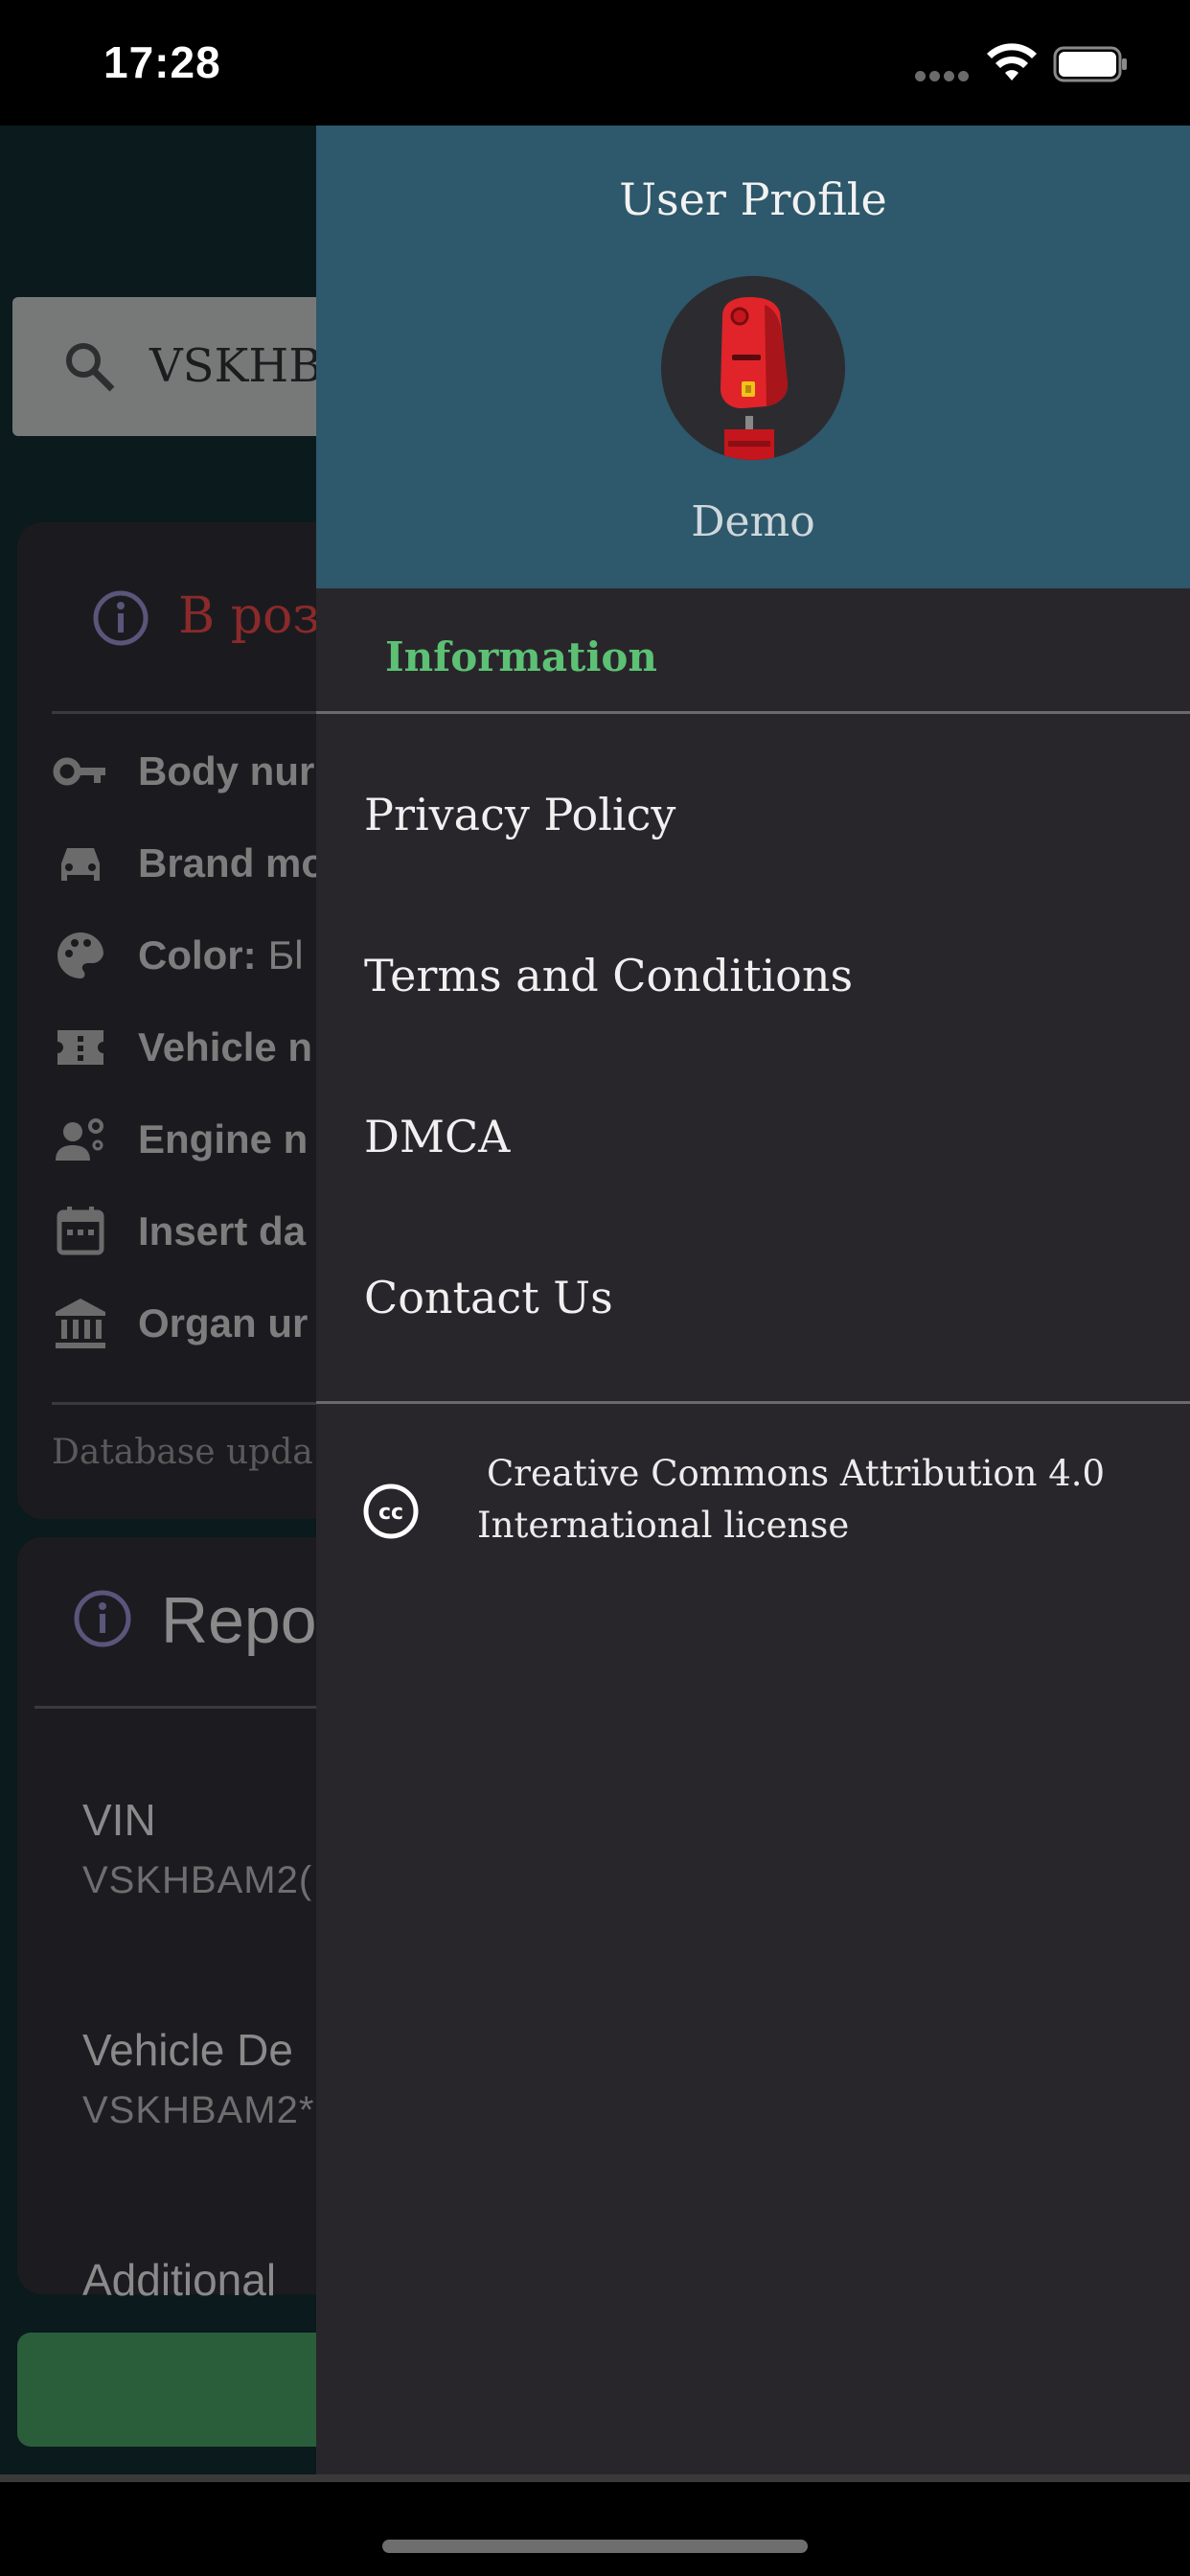  Describe the element at coordinates (595, 2546) in the screenshot. I see `home-indicator` at that location.